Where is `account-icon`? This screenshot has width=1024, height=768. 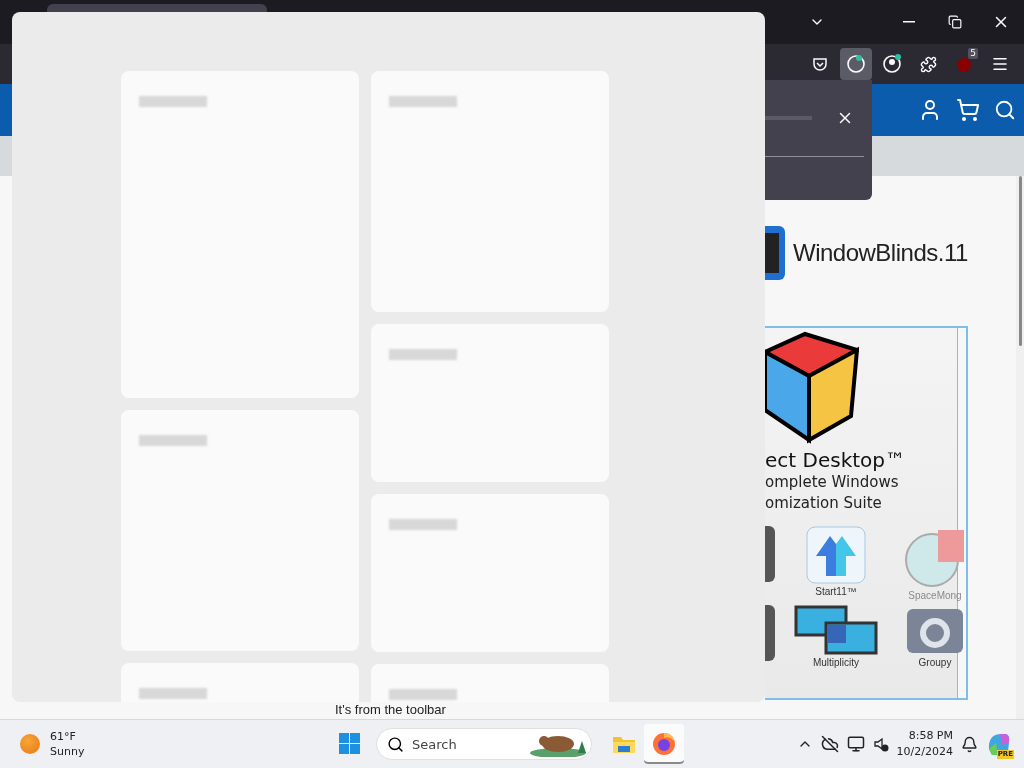
account-icon is located at coordinates (892, 64).